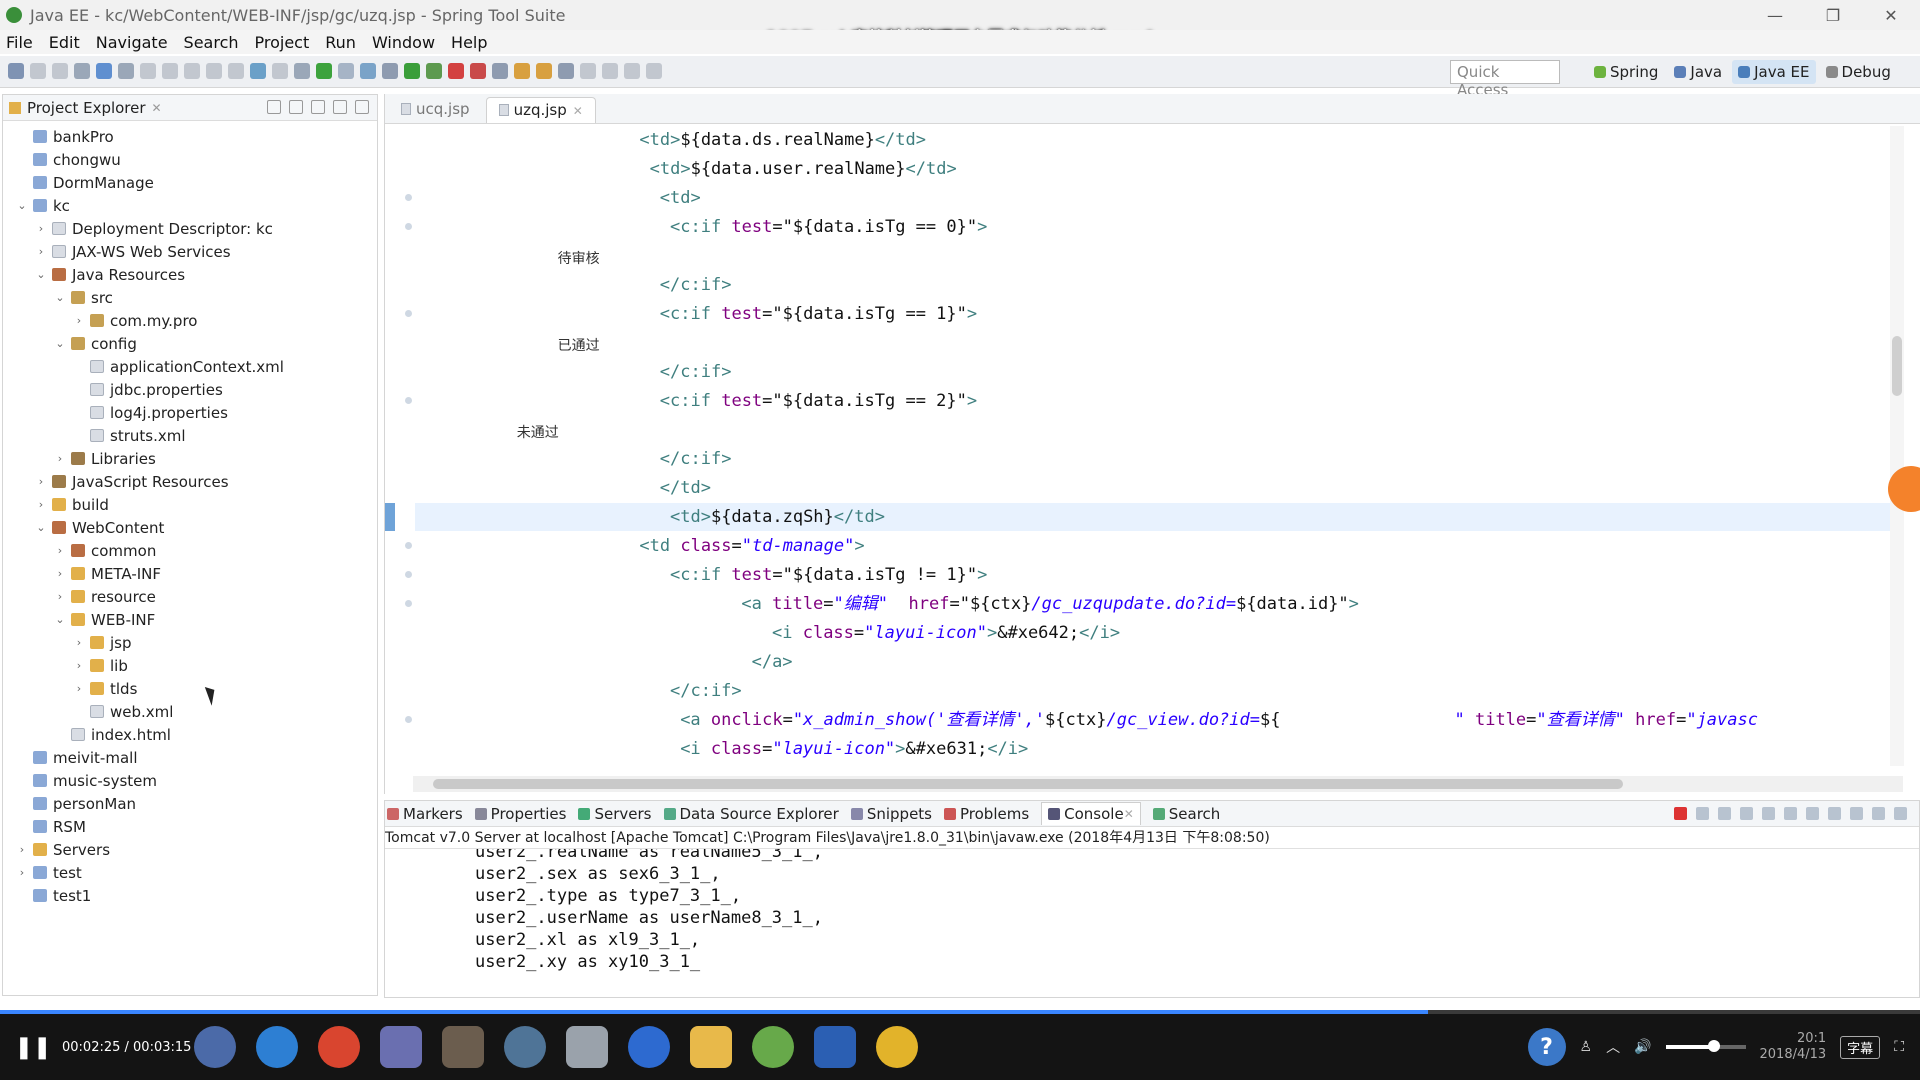 This screenshot has height=1080, width=1920. What do you see at coordinates (1155, 517) in the screenshot?
I see `code-line: <td>${data.zqSh}</td>` at bounding box center [1155, 517].